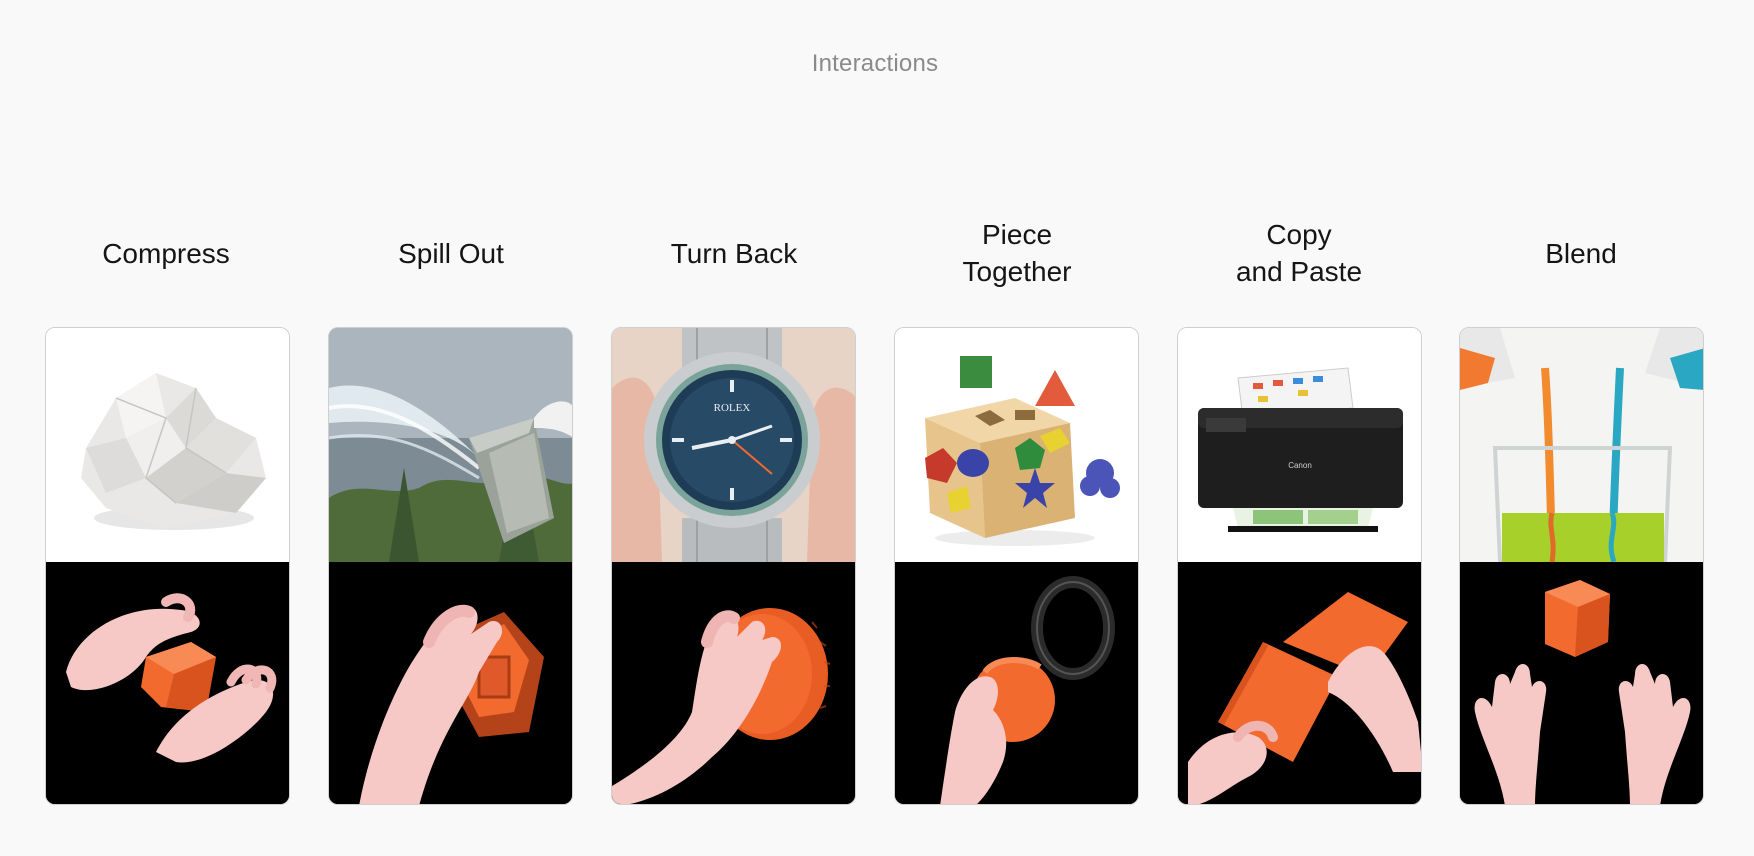 This screenshot has width=1754, height=856. What do you see at coordinates (1299, 253) in the screenshot?
I see `column-title-copy-and-paste: Copy and Paste` at bounding box center [1299, 253].